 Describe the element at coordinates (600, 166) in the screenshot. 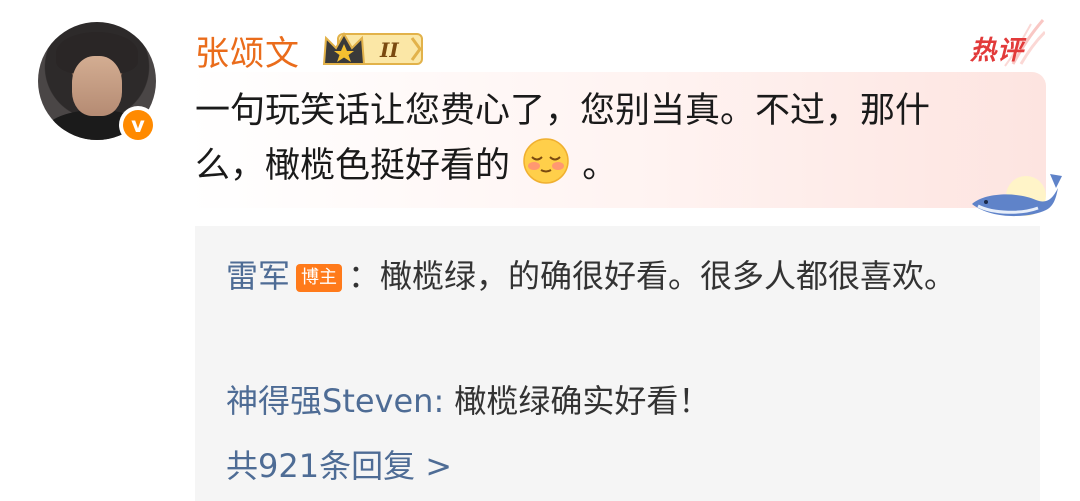

I see `comment-text-end: 。` at that location.